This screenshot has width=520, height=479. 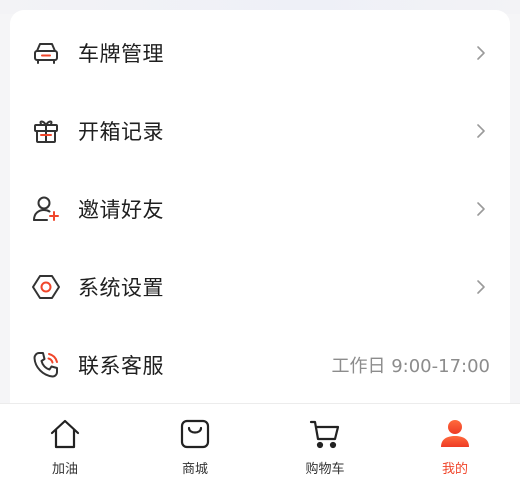 What do you see at coordinates (194, 469) in the screenshot?
I see `tab-label: 商城` at bounding box center [194, 469].